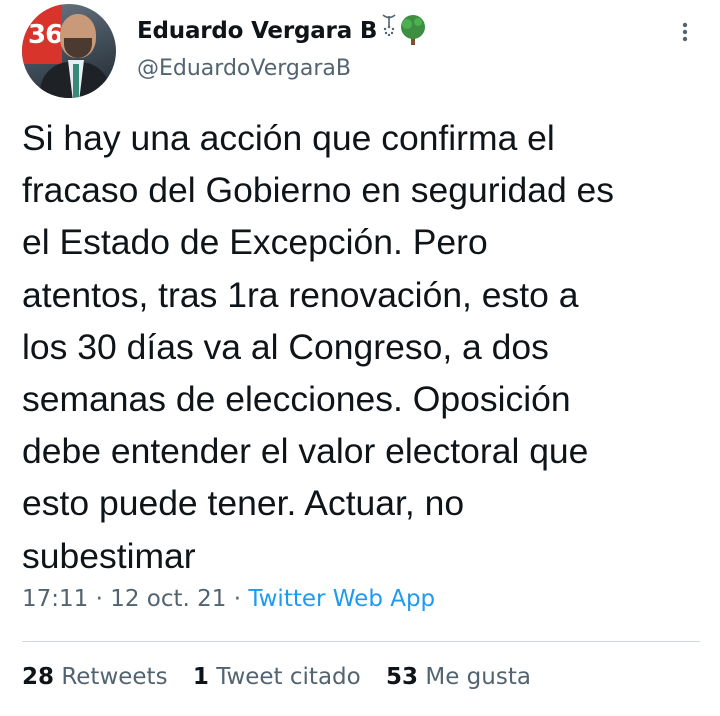 The image size is (720, 716). I want to click on quote-tweets-stat: 1 Tweet citado, so click(277, 677).